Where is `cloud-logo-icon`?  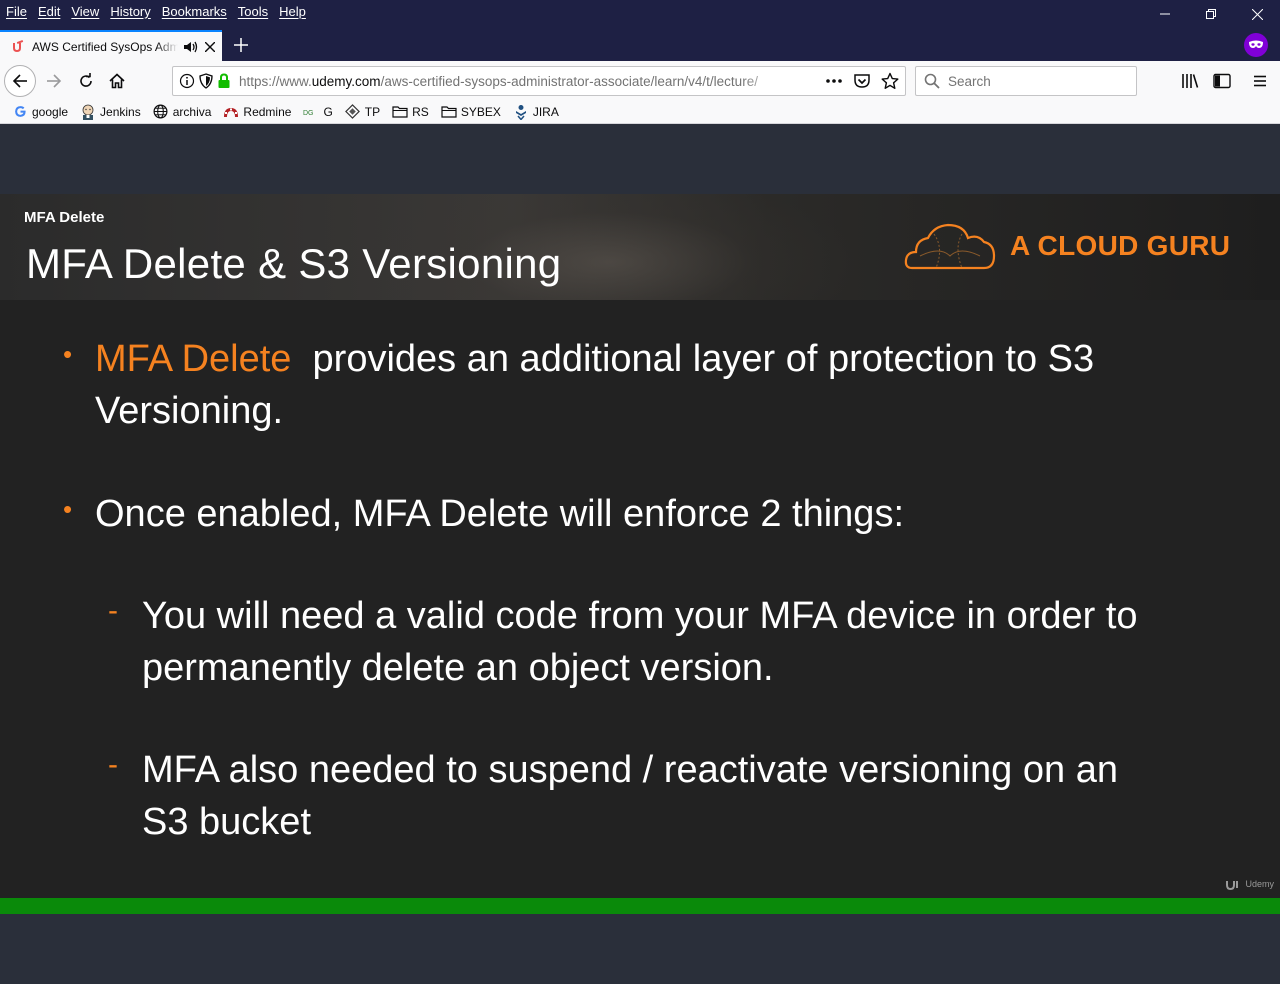
cloud-logo-icon is located at coordinates (950, 246).